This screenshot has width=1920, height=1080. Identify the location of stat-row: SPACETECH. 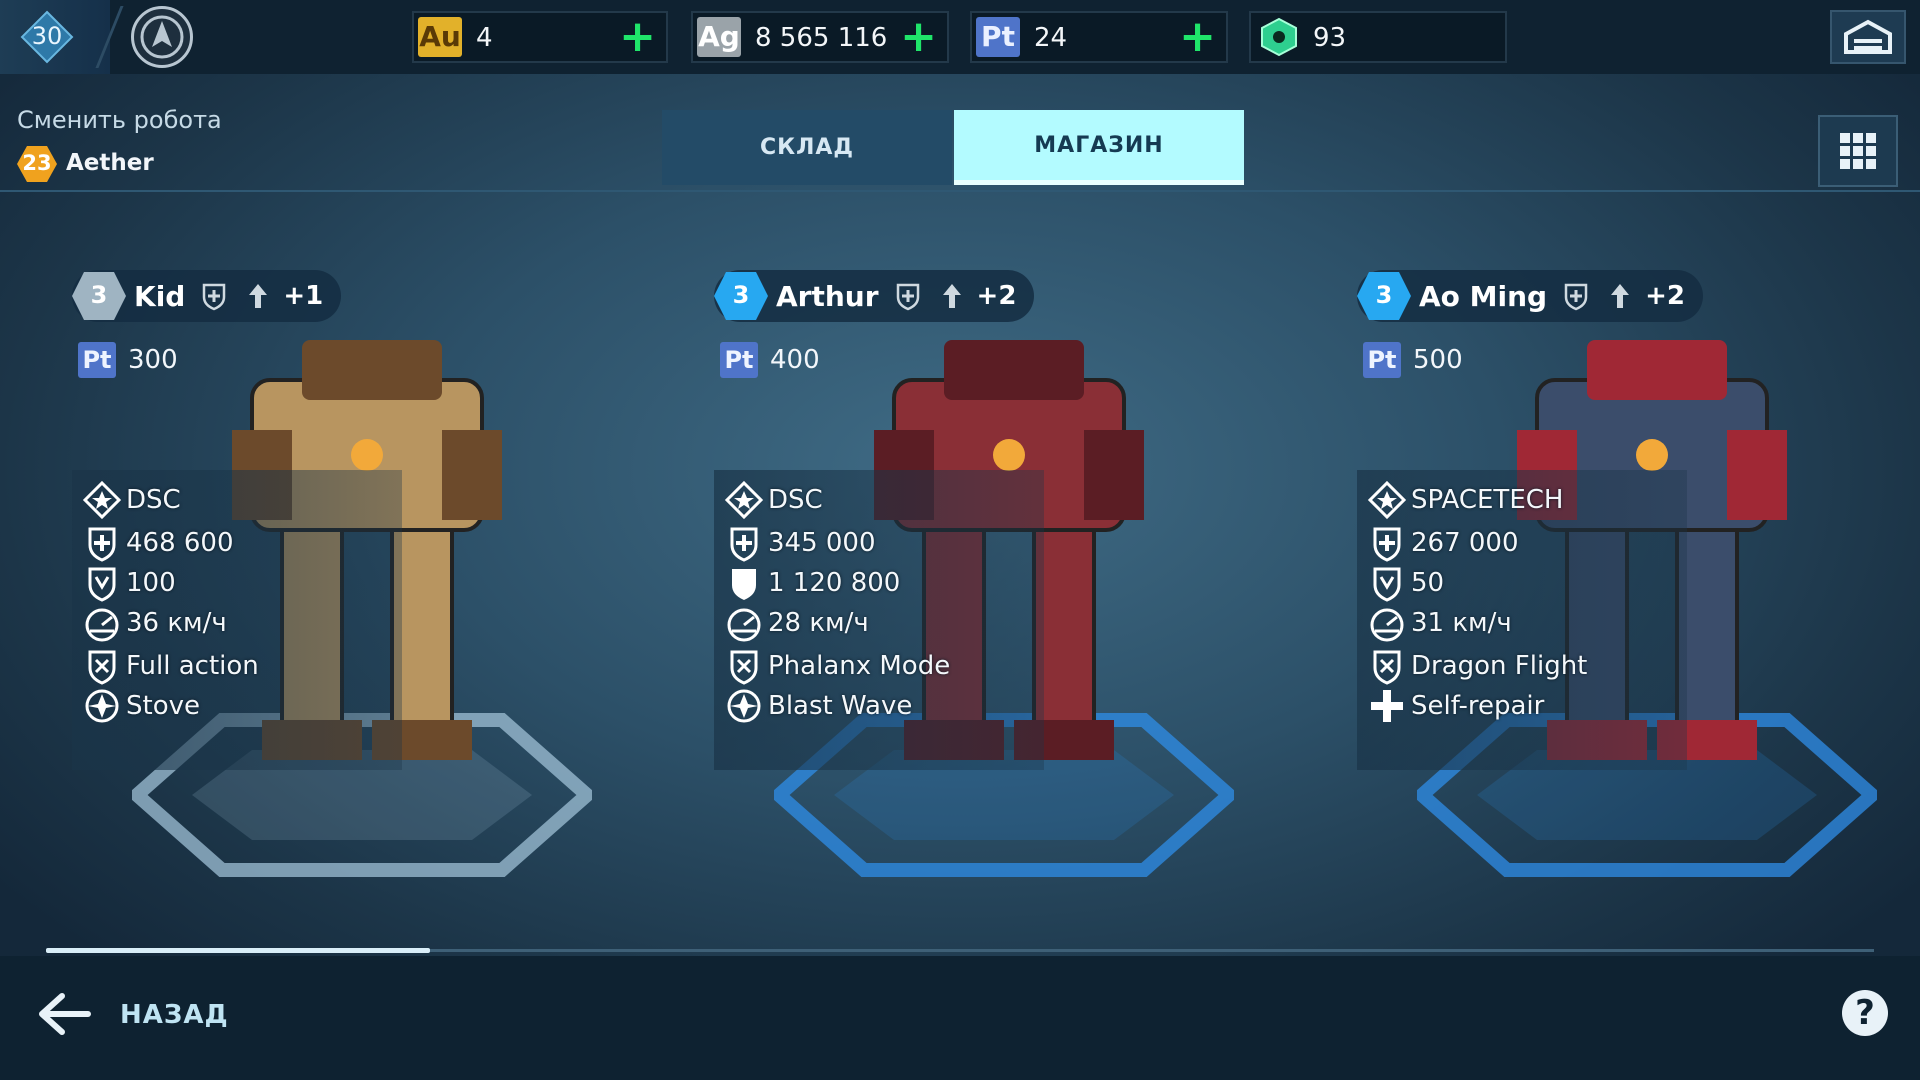
(1465, 500).